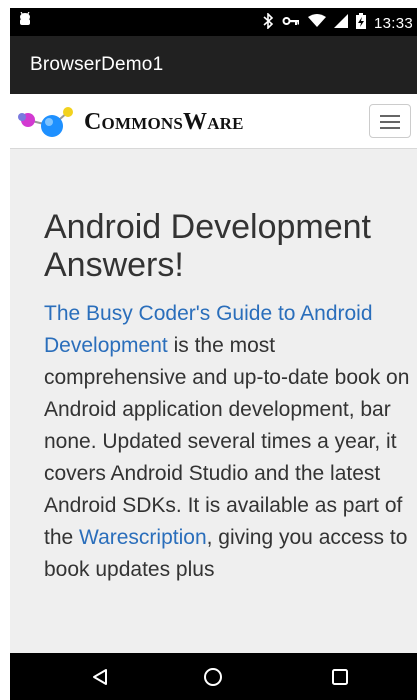 The width and height of the screenshot is (417, 700). Describe the element at coordinates (390, 121) in the screenshot. I see `hamburger-menu-button` at that location.